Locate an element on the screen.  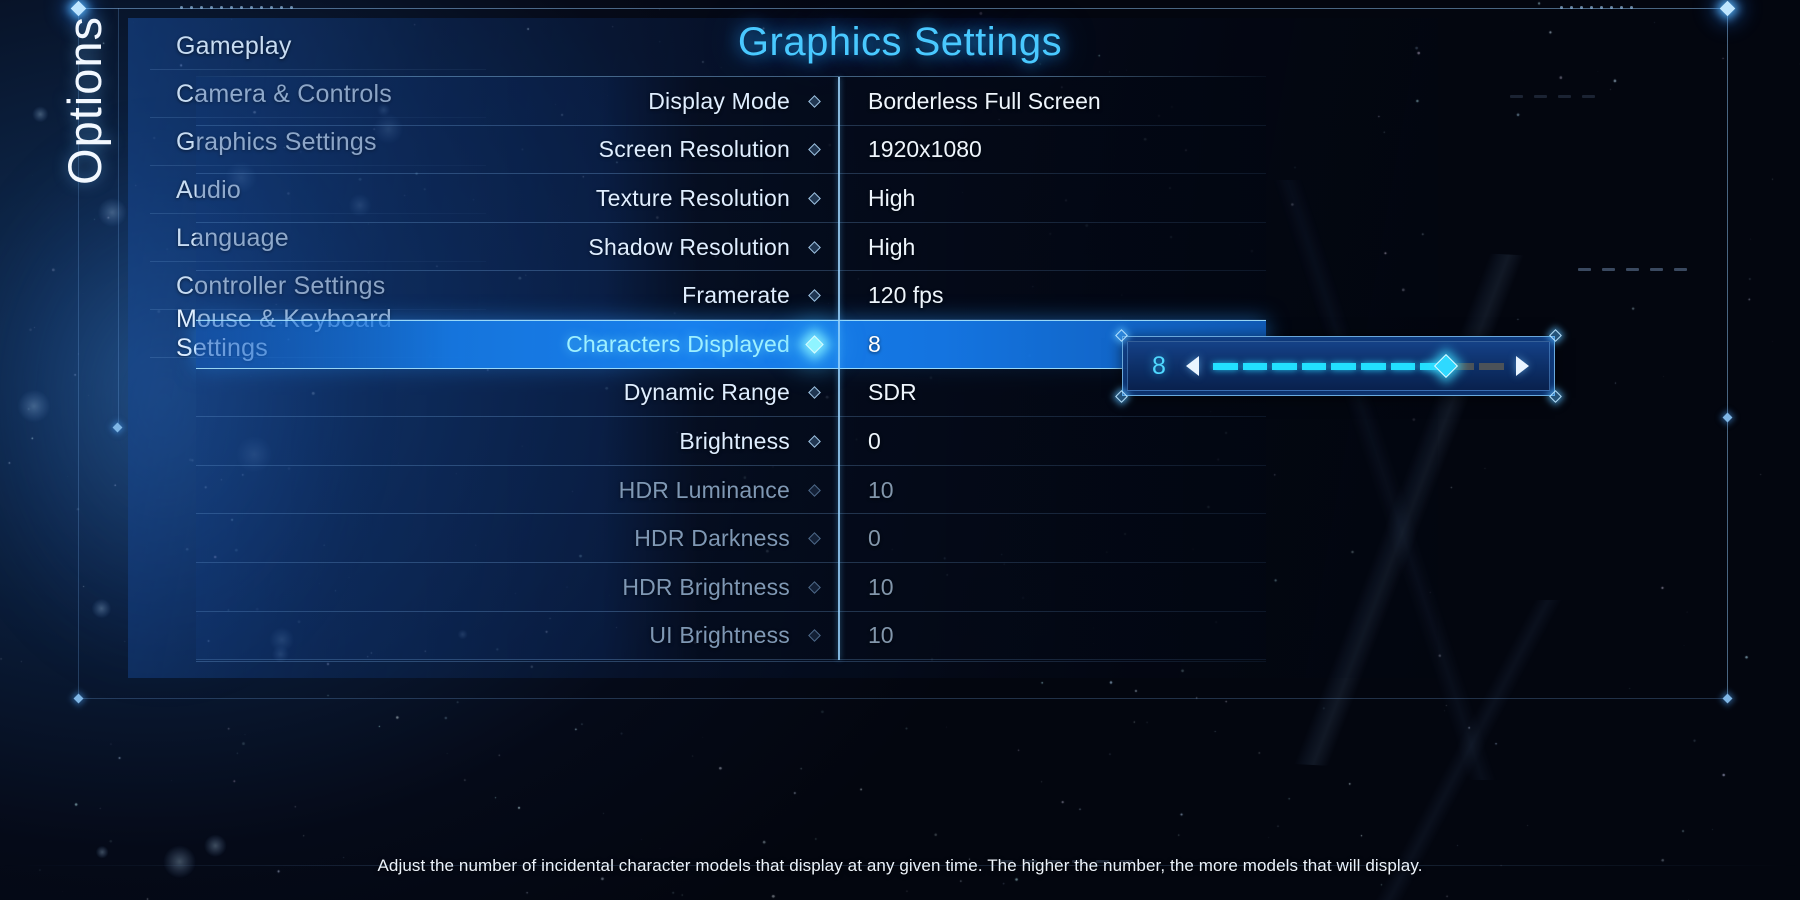
settings-row: HDR Darkness 0 is located at coordinates (731, 538).